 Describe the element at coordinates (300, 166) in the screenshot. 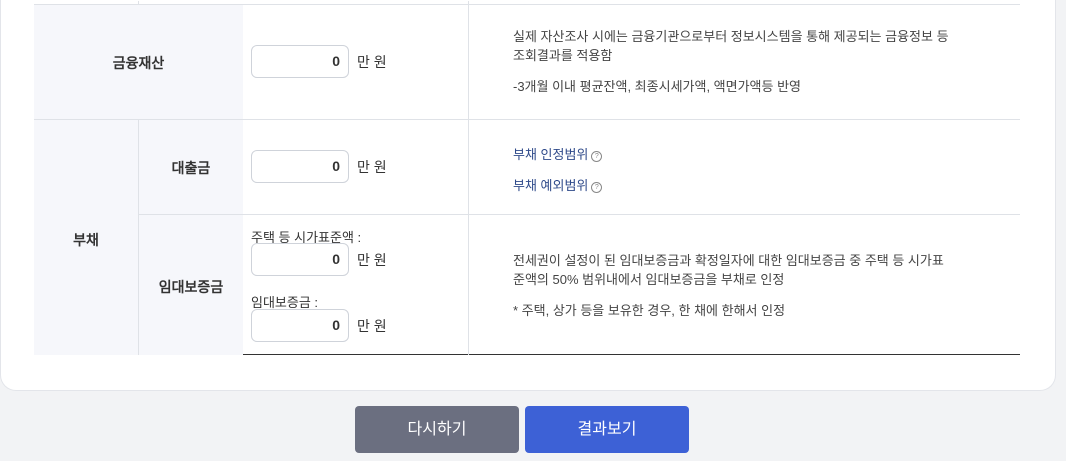

I see `loan-input: 0` at that location.